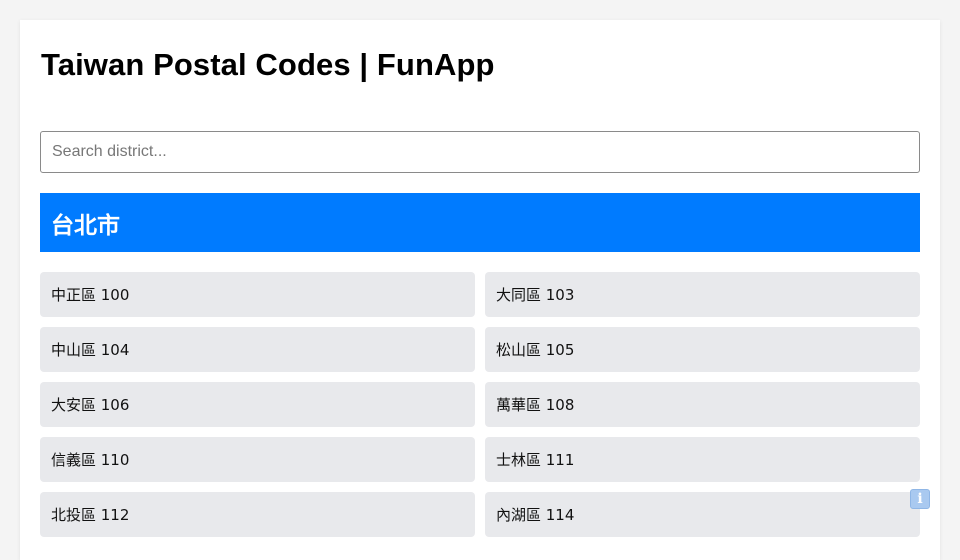  I want to click on search-input, so click(480, 152).